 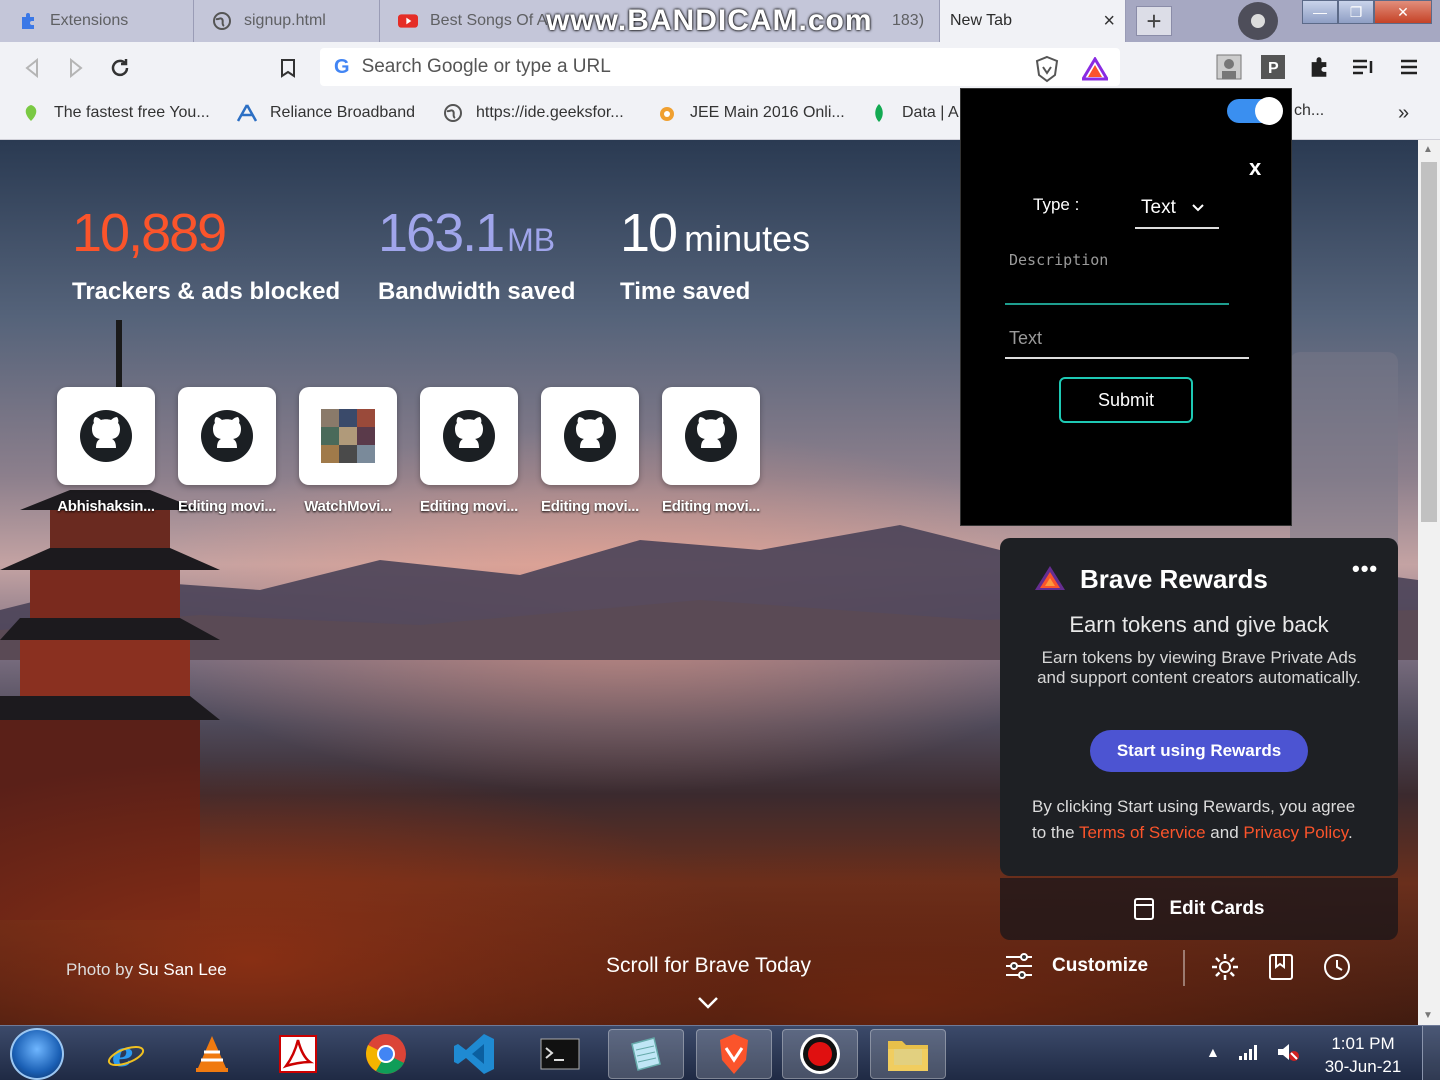 What do you see at coordinates (342, 66) in the screenshot?
I see `google-icon: G` at bounding box center [342, 66].